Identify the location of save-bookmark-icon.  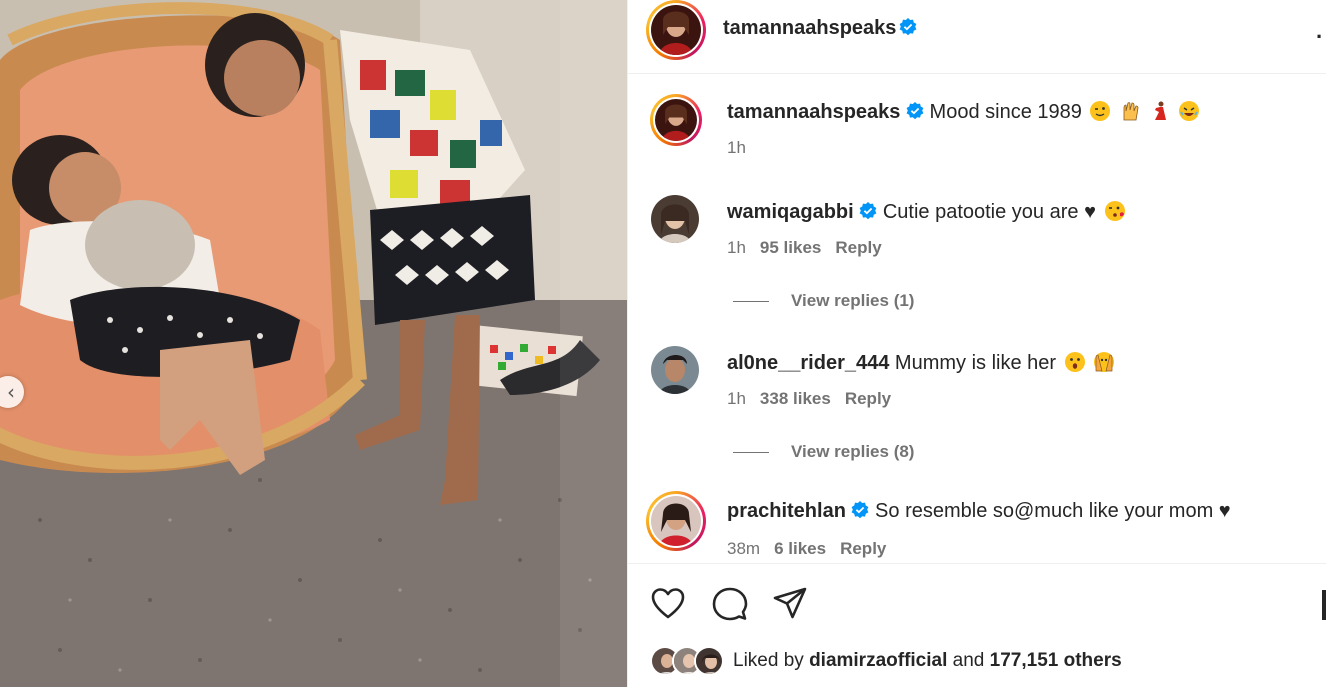
(1324, 605).